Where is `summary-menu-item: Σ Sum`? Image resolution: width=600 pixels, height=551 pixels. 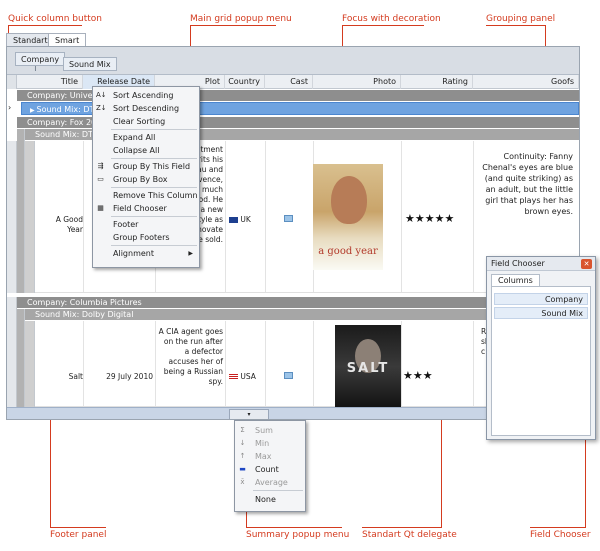 summary-menu-item: Σ Sum is located at coordinates (270, 430).